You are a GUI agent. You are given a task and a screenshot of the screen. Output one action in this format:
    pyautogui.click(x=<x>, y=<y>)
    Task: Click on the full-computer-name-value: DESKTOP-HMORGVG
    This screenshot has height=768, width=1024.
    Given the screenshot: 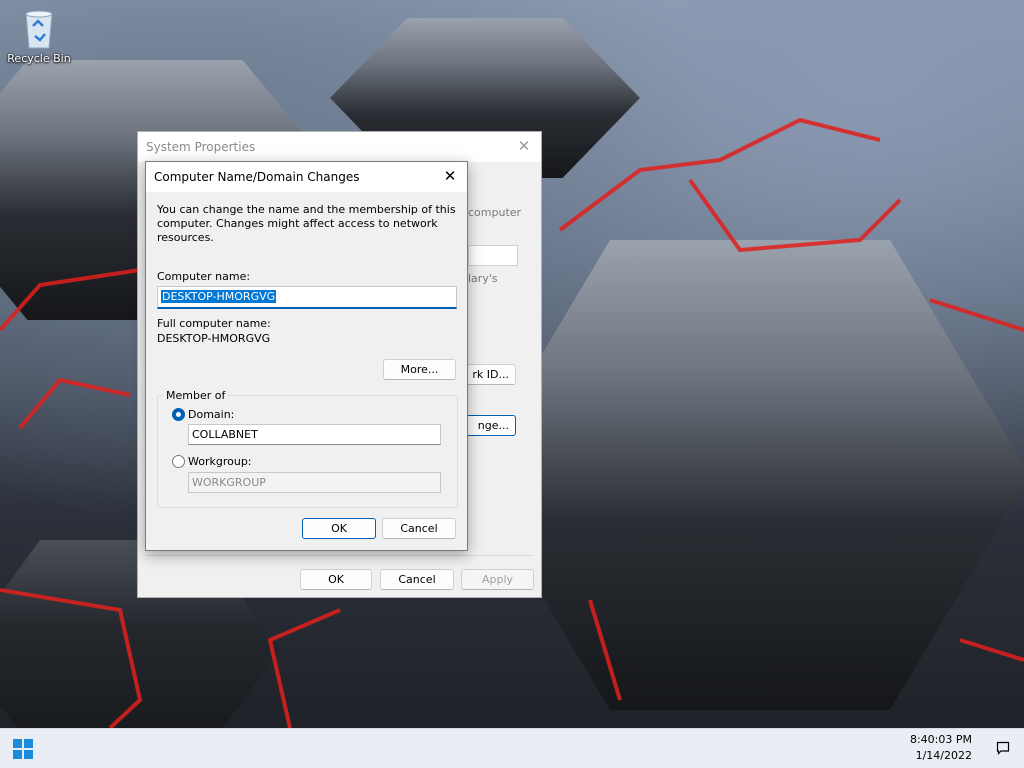 What is the action you would take?
    pyautogui.click(x=214, y=338)
    